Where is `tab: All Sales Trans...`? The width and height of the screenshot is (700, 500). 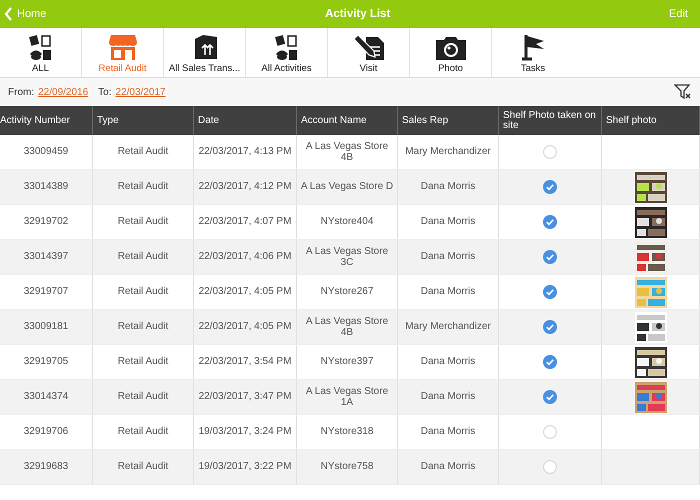
tab: All Sales Trans... is located at coordinates (205, 52).